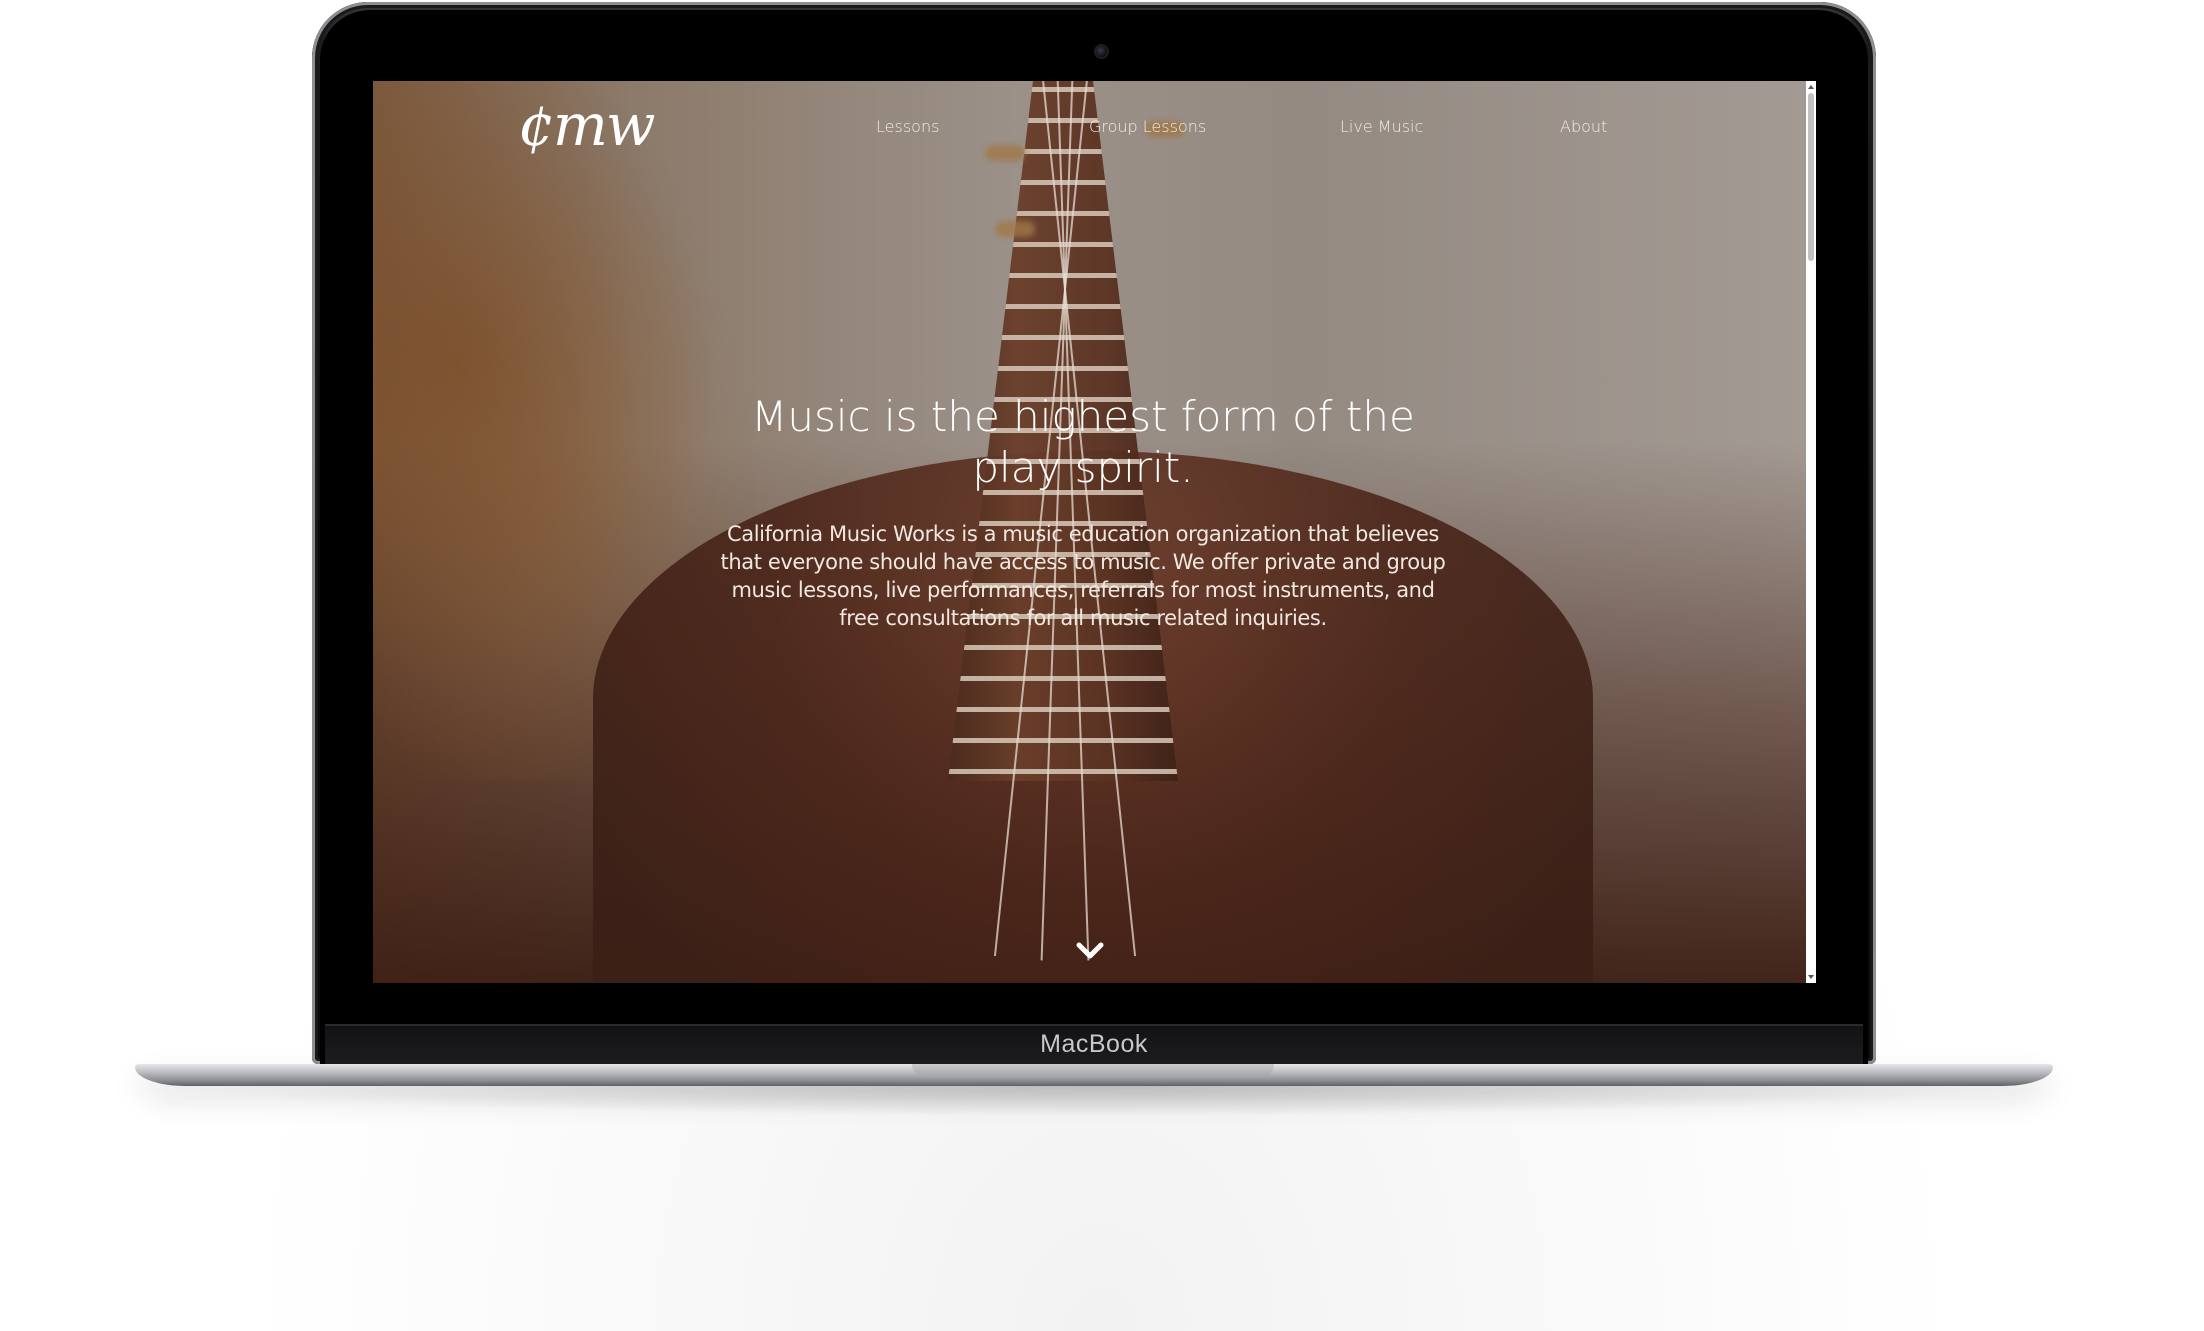  I want to click on nav-group-lessons: Group Lessons, so click(1147, 126).